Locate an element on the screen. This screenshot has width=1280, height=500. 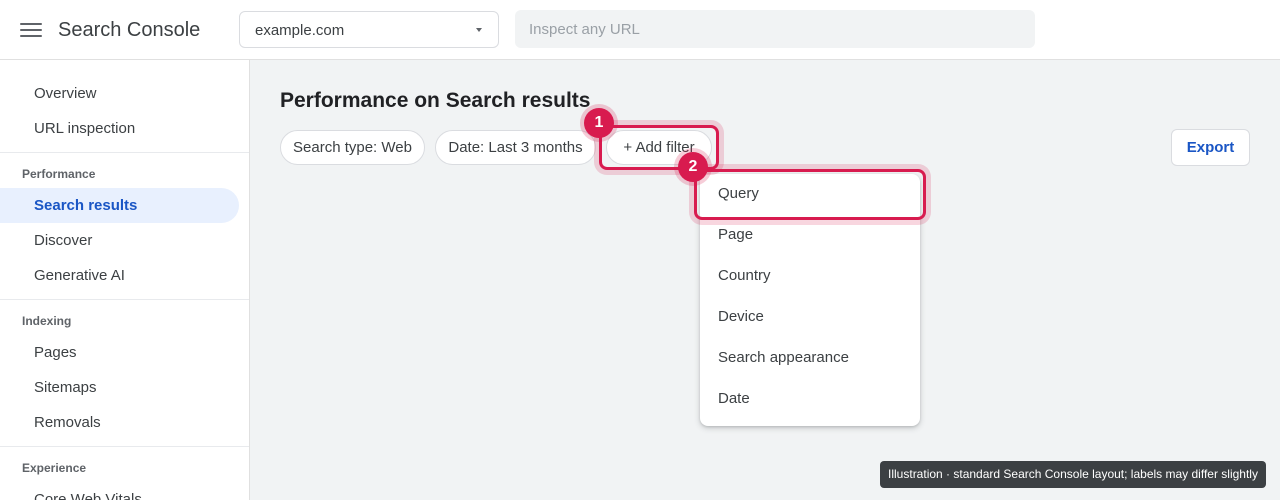
menu-icon is located at coordinates (31, 30).